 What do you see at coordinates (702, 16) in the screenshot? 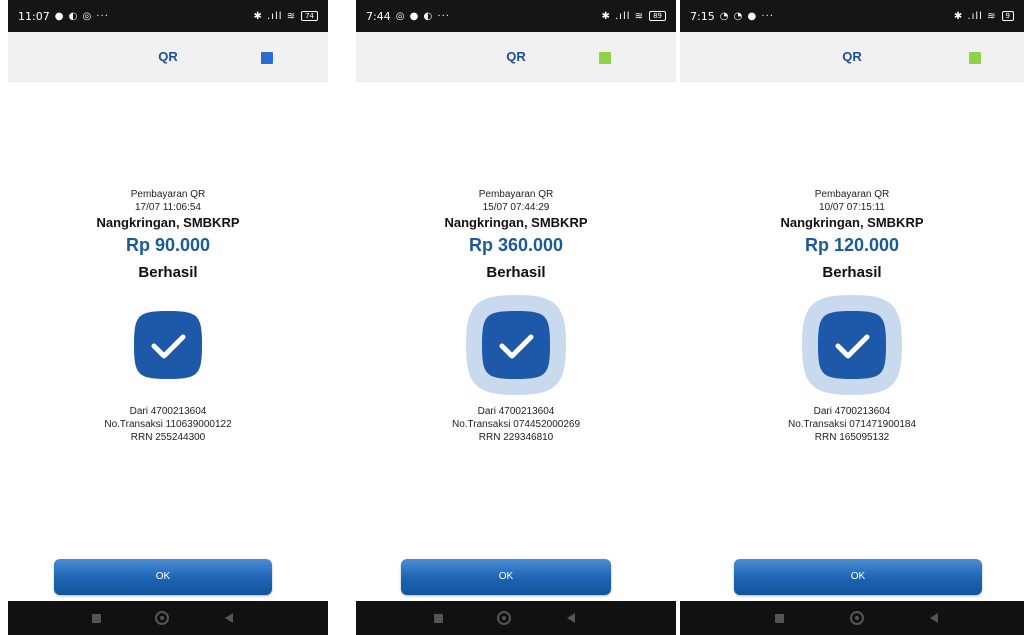
I see `status-time: 7:15` at bounding box center [702, 16].